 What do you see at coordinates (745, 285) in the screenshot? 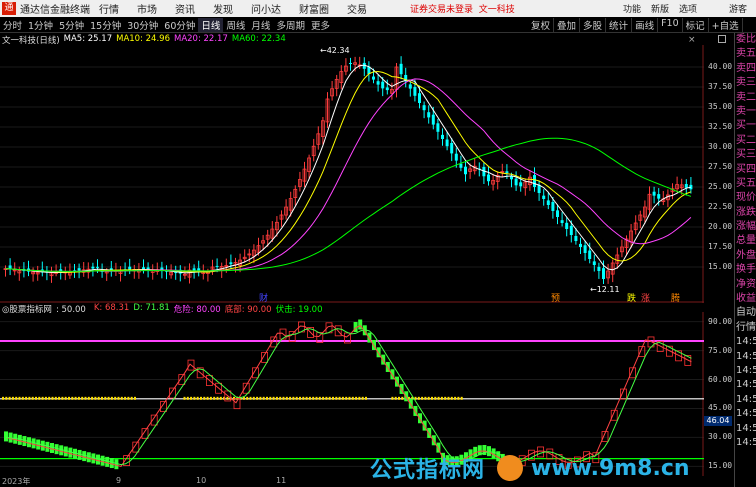
I see `side-panel-item: 净资` at bounding box center [745, 285].